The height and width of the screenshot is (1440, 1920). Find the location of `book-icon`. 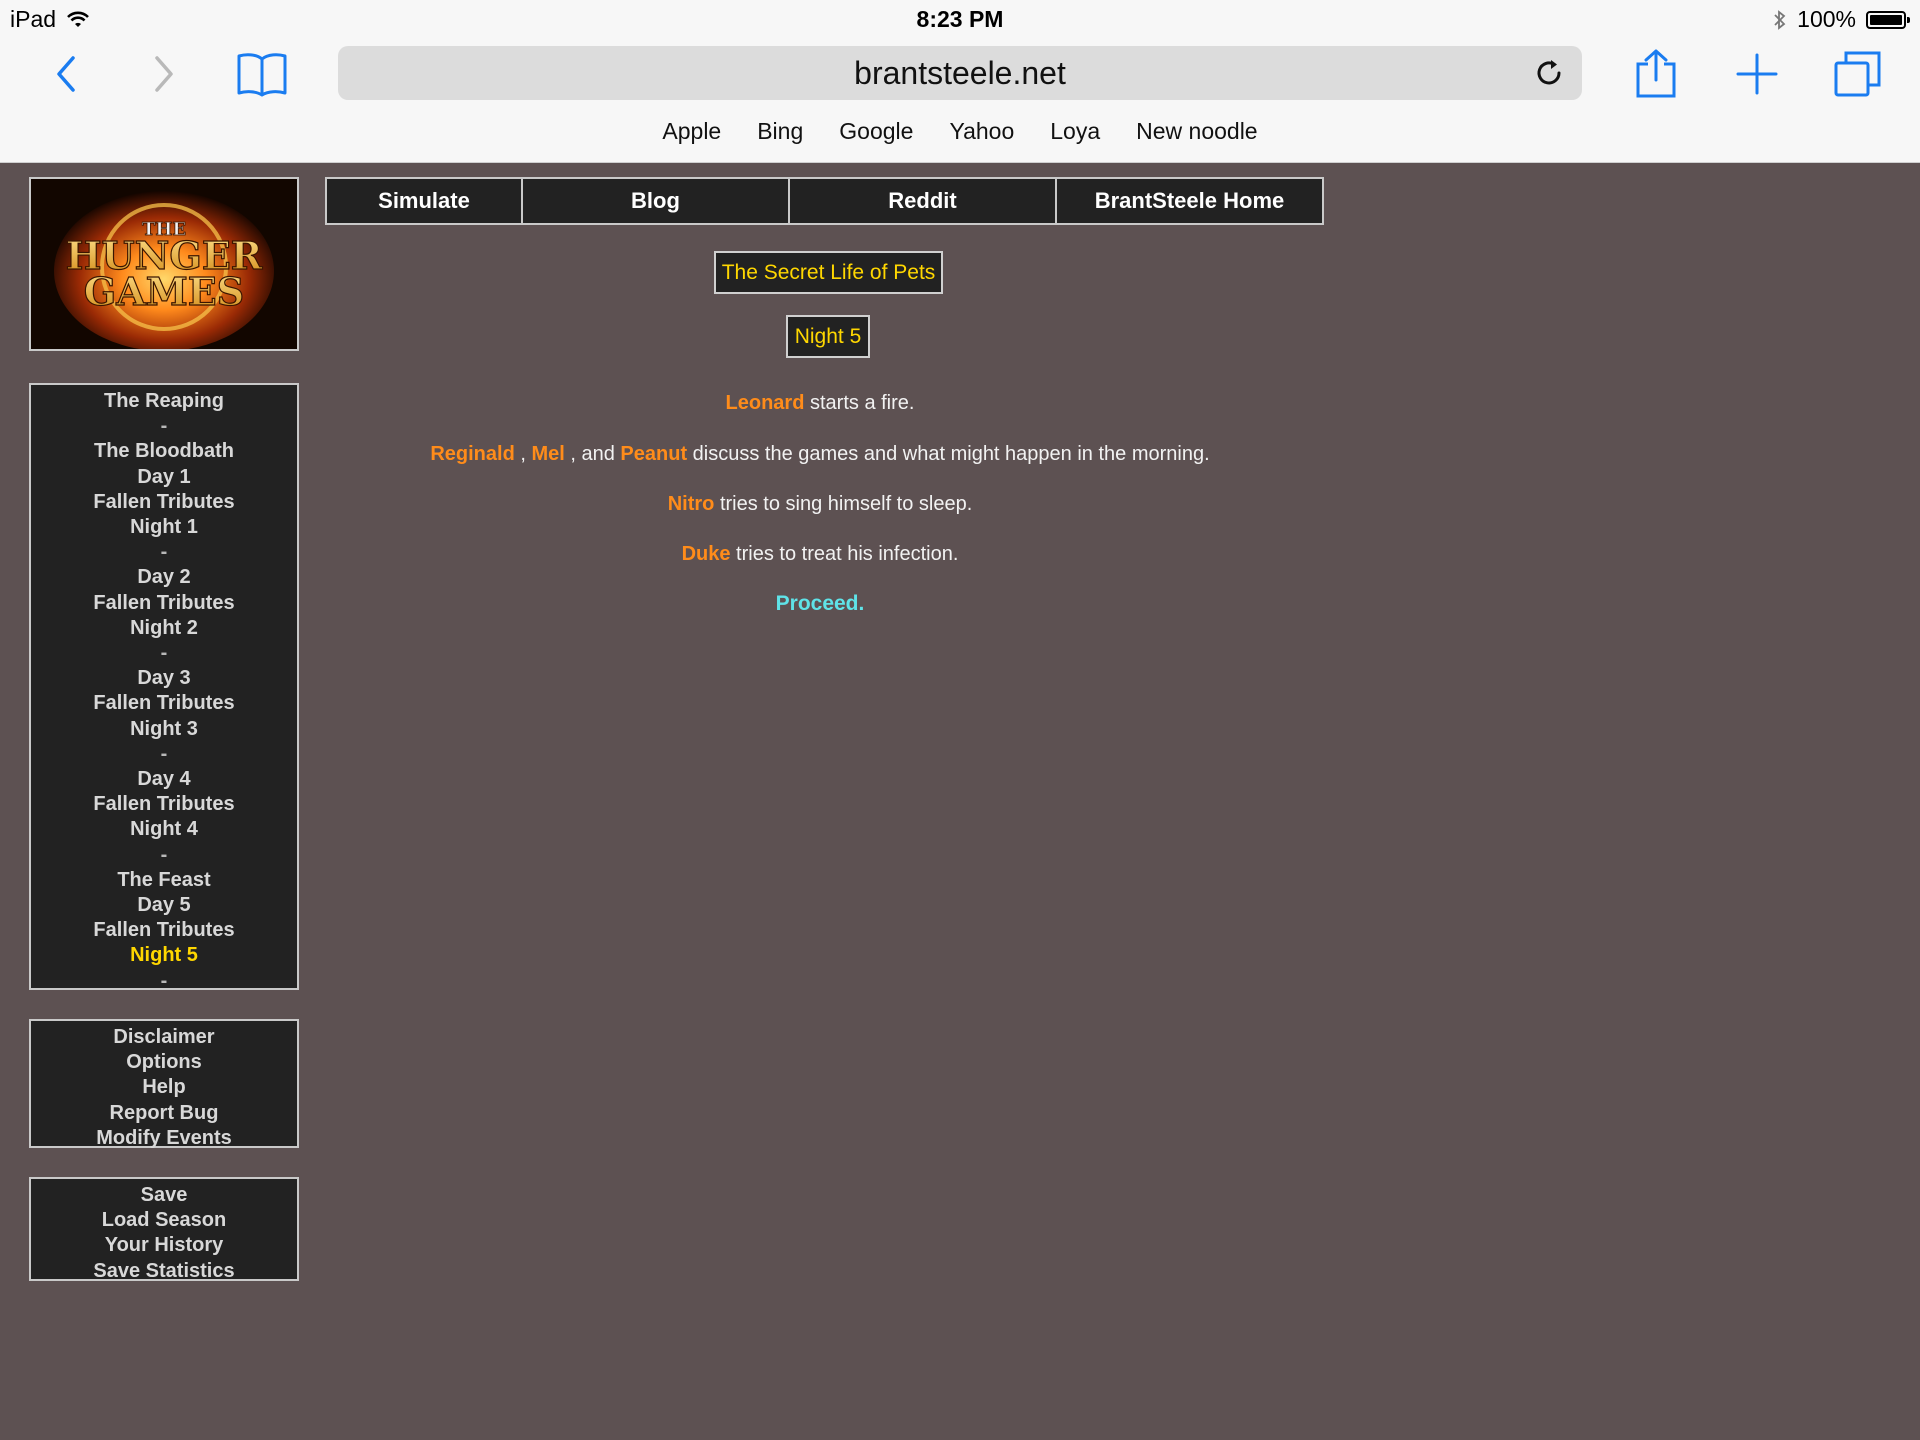

book-icon is located at coordinates (262, 75).